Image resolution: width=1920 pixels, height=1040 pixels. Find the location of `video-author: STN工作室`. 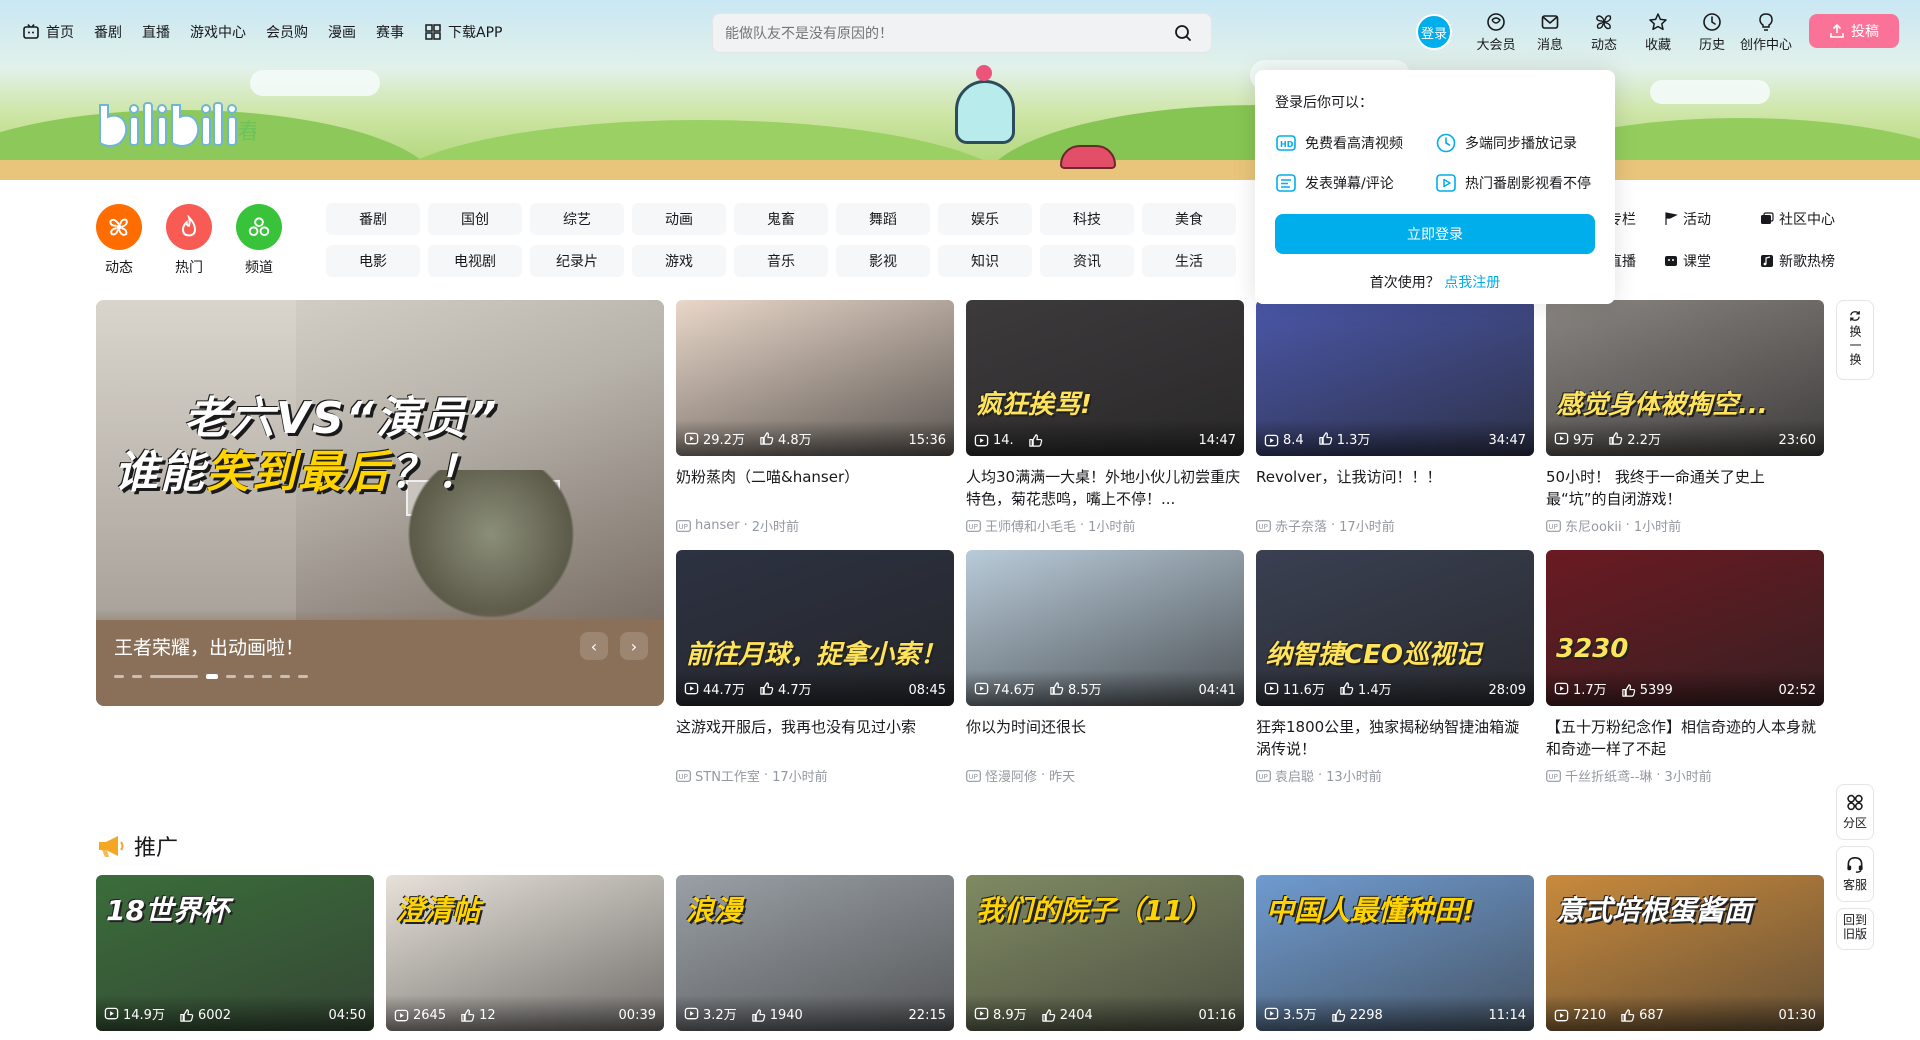

video-author: STN工作室 is located at coordinates (727, 775).